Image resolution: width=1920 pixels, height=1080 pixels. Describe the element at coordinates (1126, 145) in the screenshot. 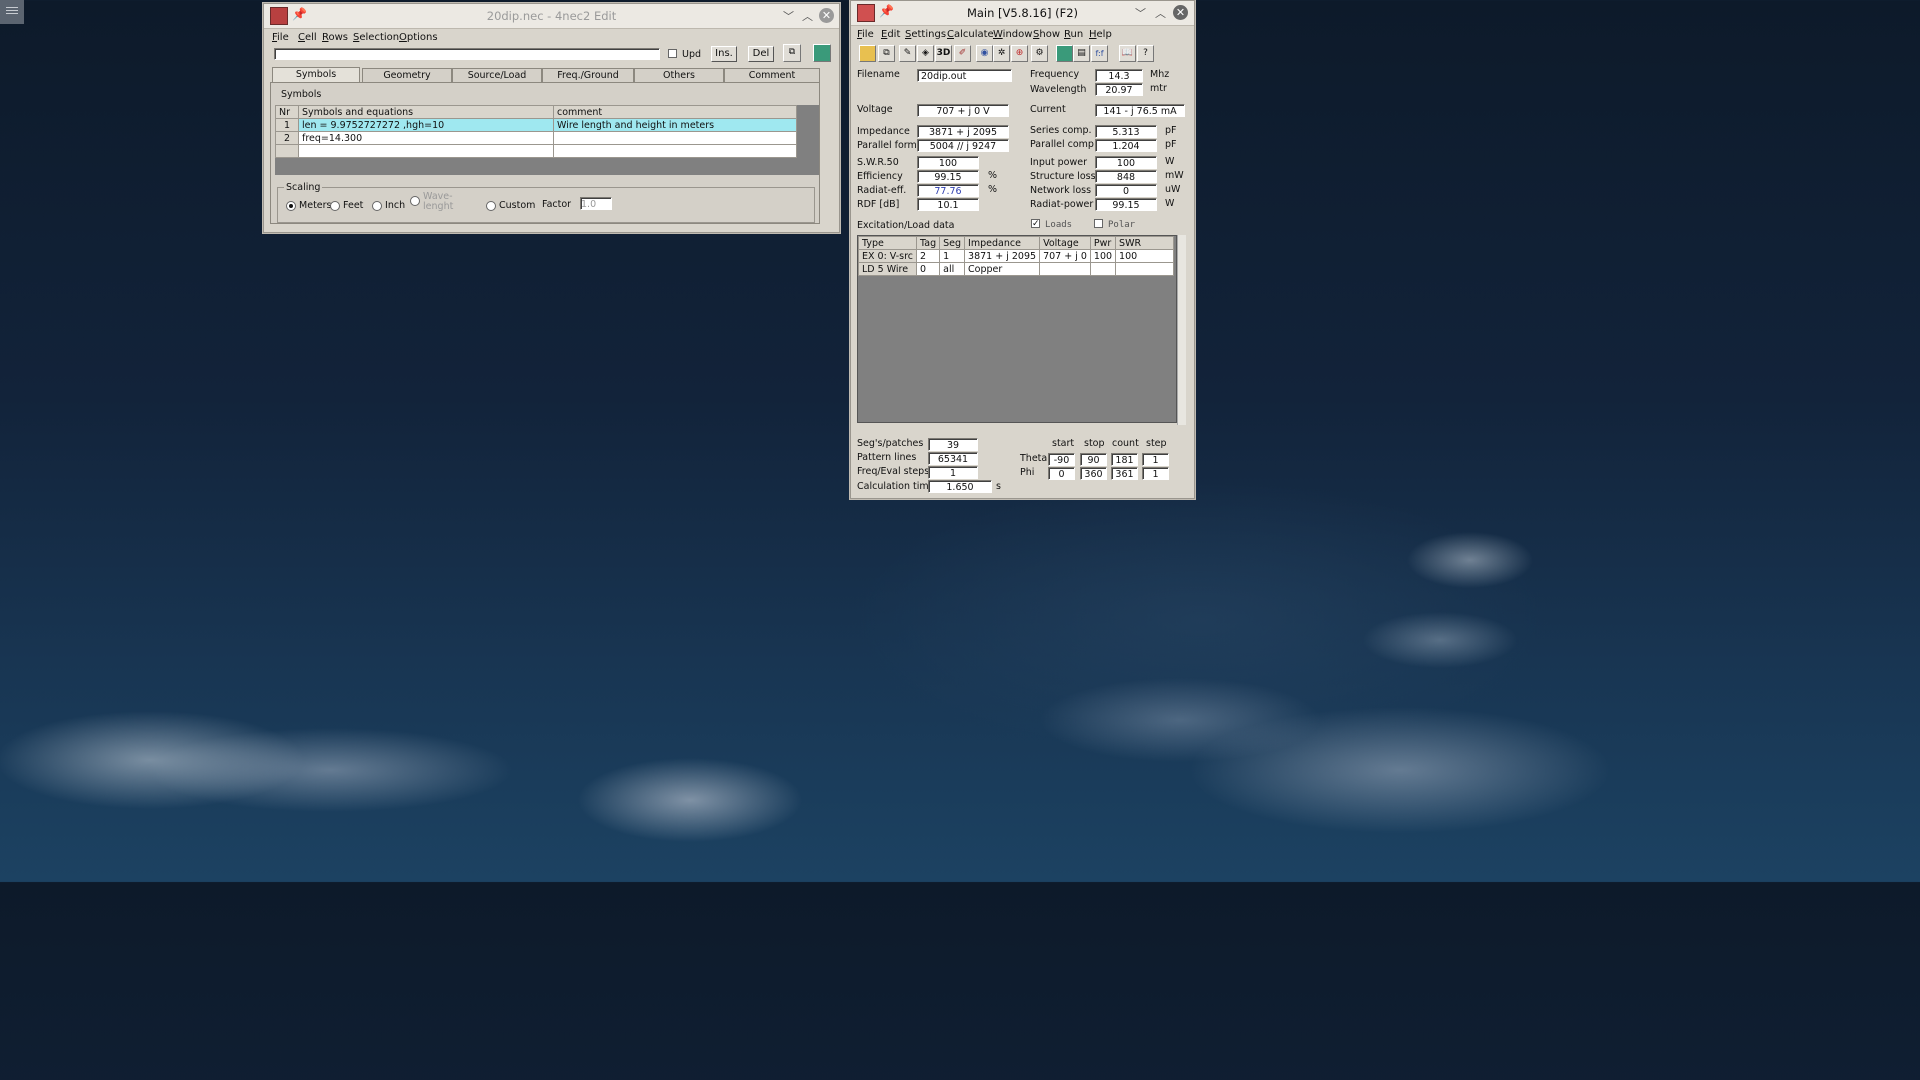

I see `parallel-comp-field: 1.204` at that location.